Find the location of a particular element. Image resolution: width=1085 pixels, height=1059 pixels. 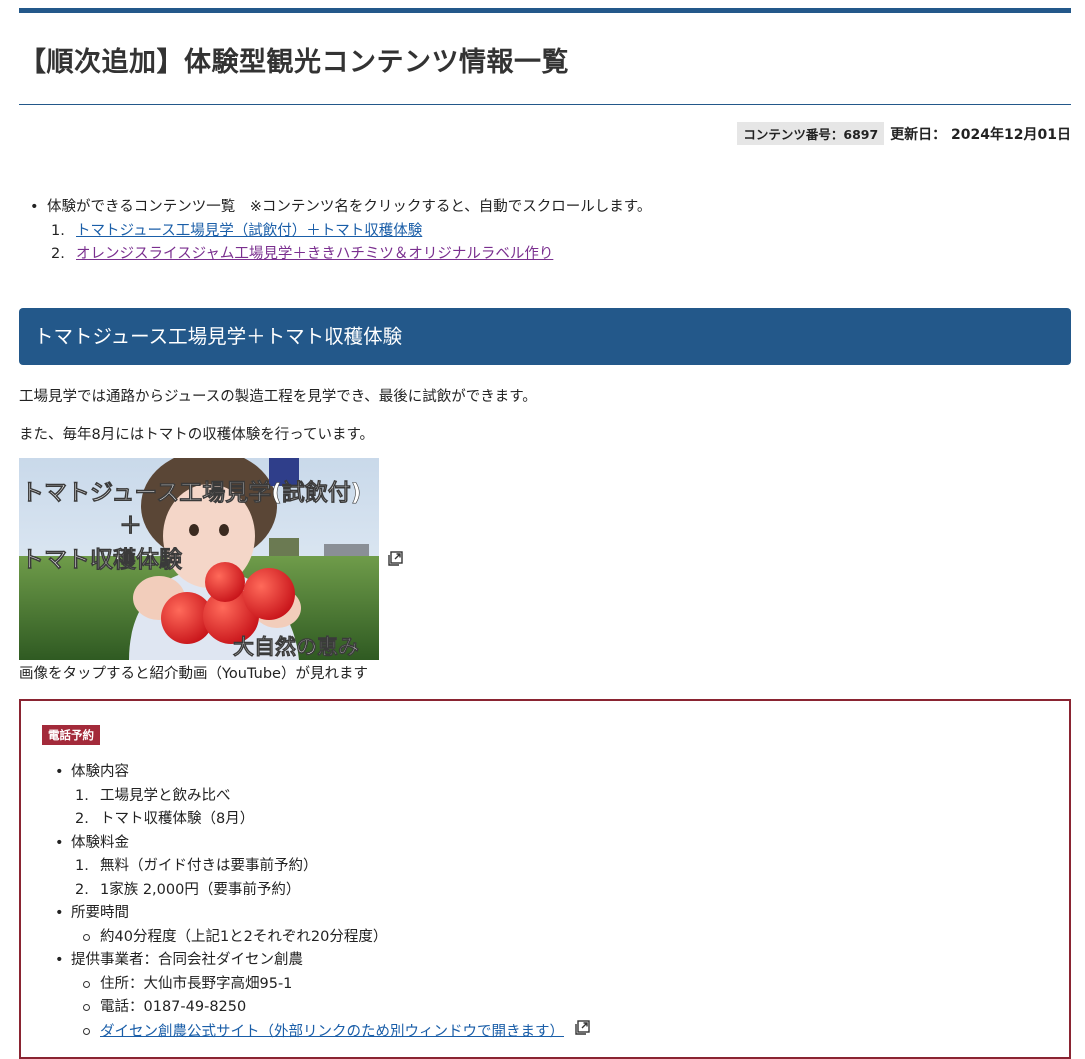

toc-item: 2. オレンジスライスジャム工場見学＋ききハチミツ＆オリジナルラベル作り is located at coordinates (302, 254).